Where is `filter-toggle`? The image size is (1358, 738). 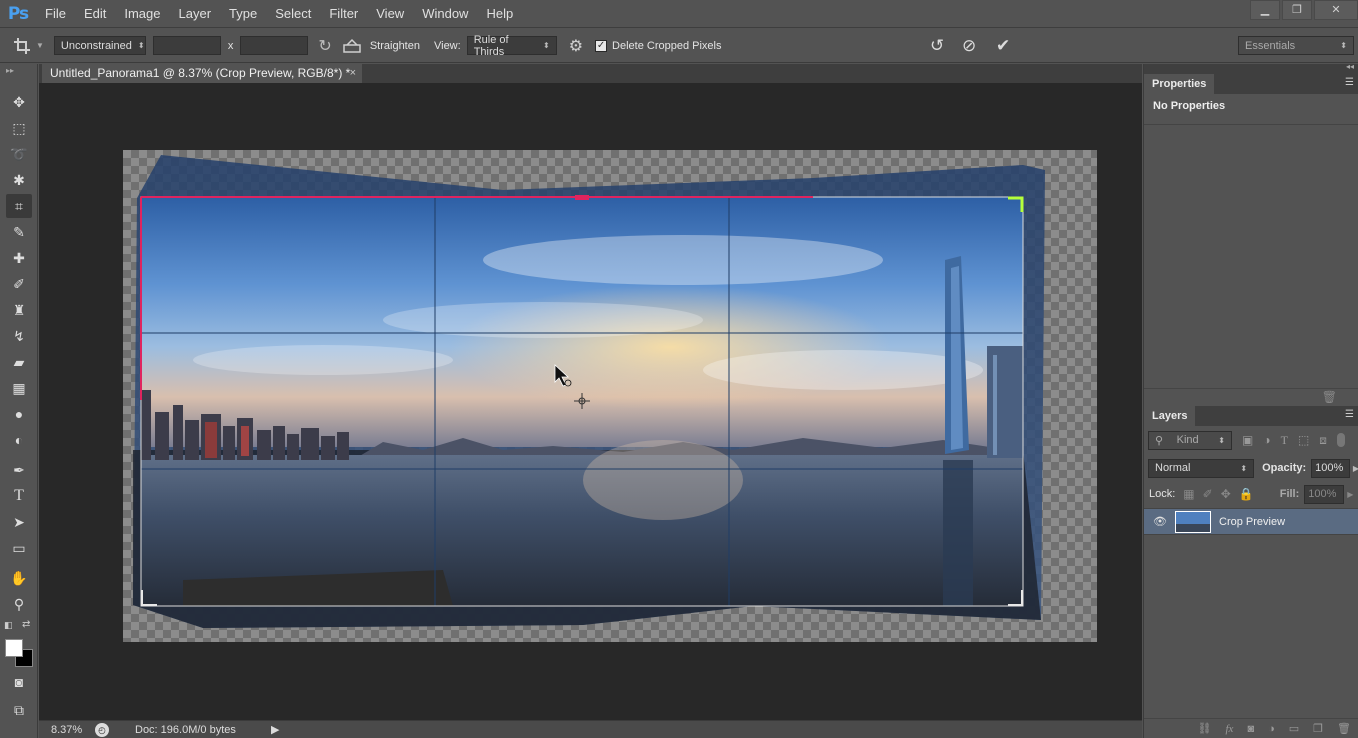 filter-toggle is located at coordinates (1340, 440).